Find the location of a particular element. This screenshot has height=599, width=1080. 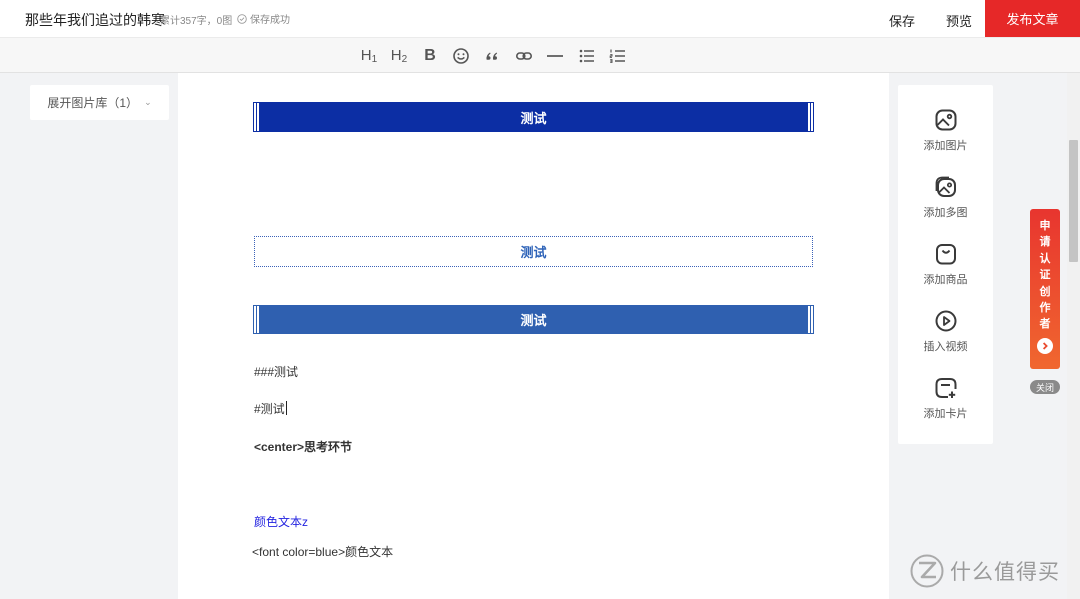

numbered-list-button is located at coordinates (618, 56).